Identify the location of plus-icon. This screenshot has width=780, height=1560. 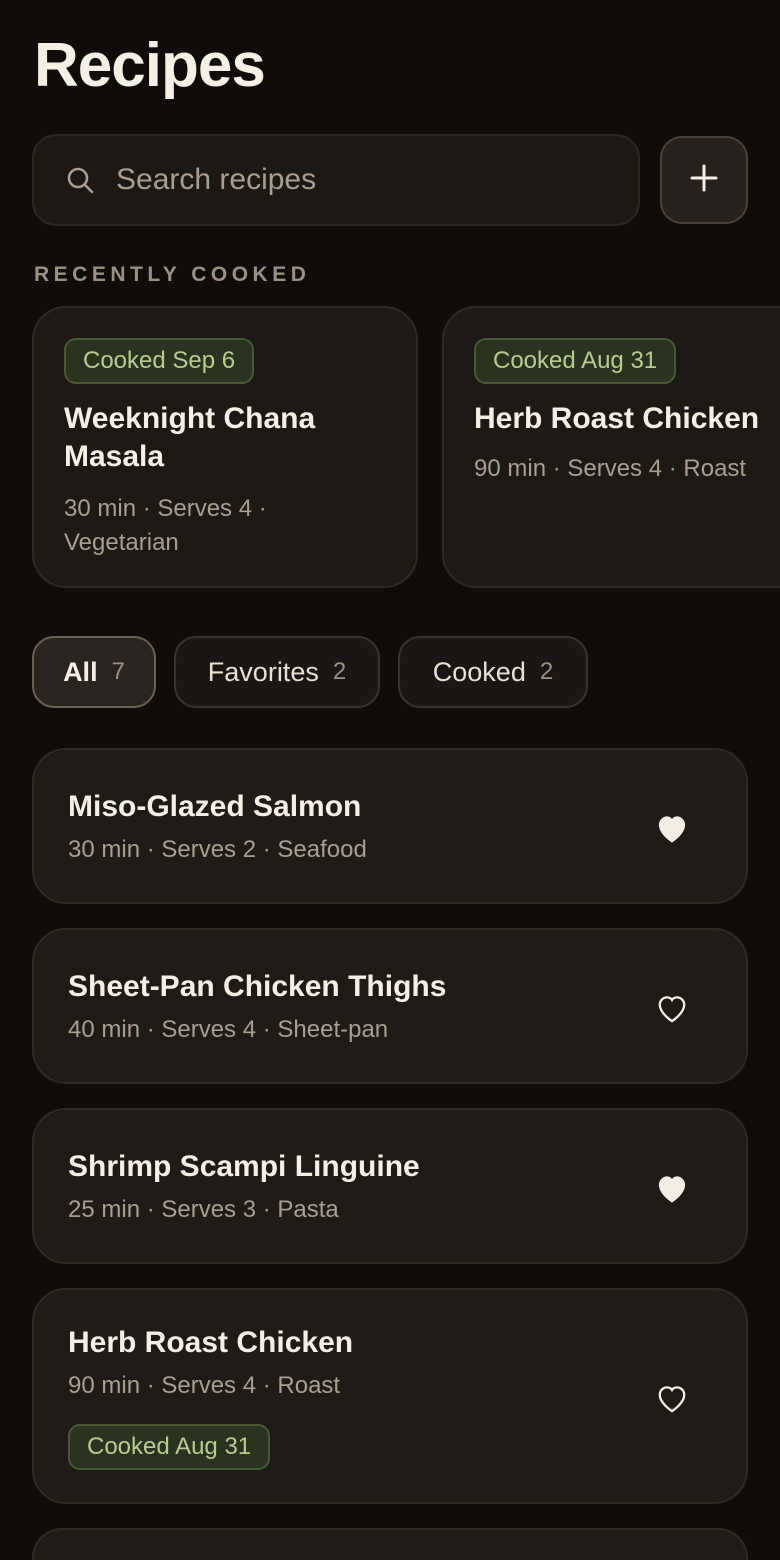
(704, 180).